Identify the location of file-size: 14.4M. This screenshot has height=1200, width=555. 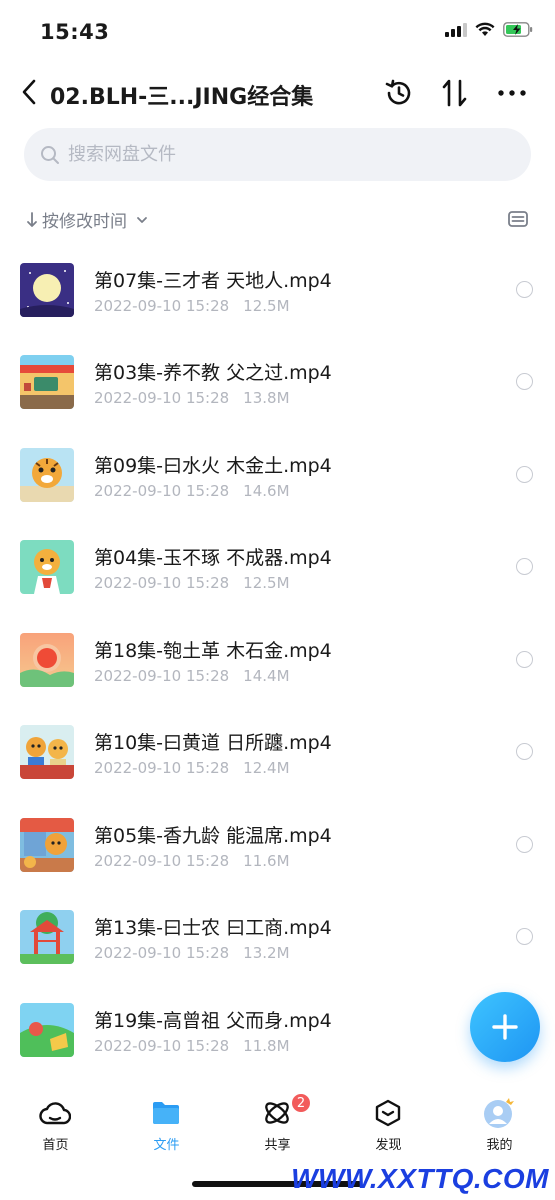
(266, 676).